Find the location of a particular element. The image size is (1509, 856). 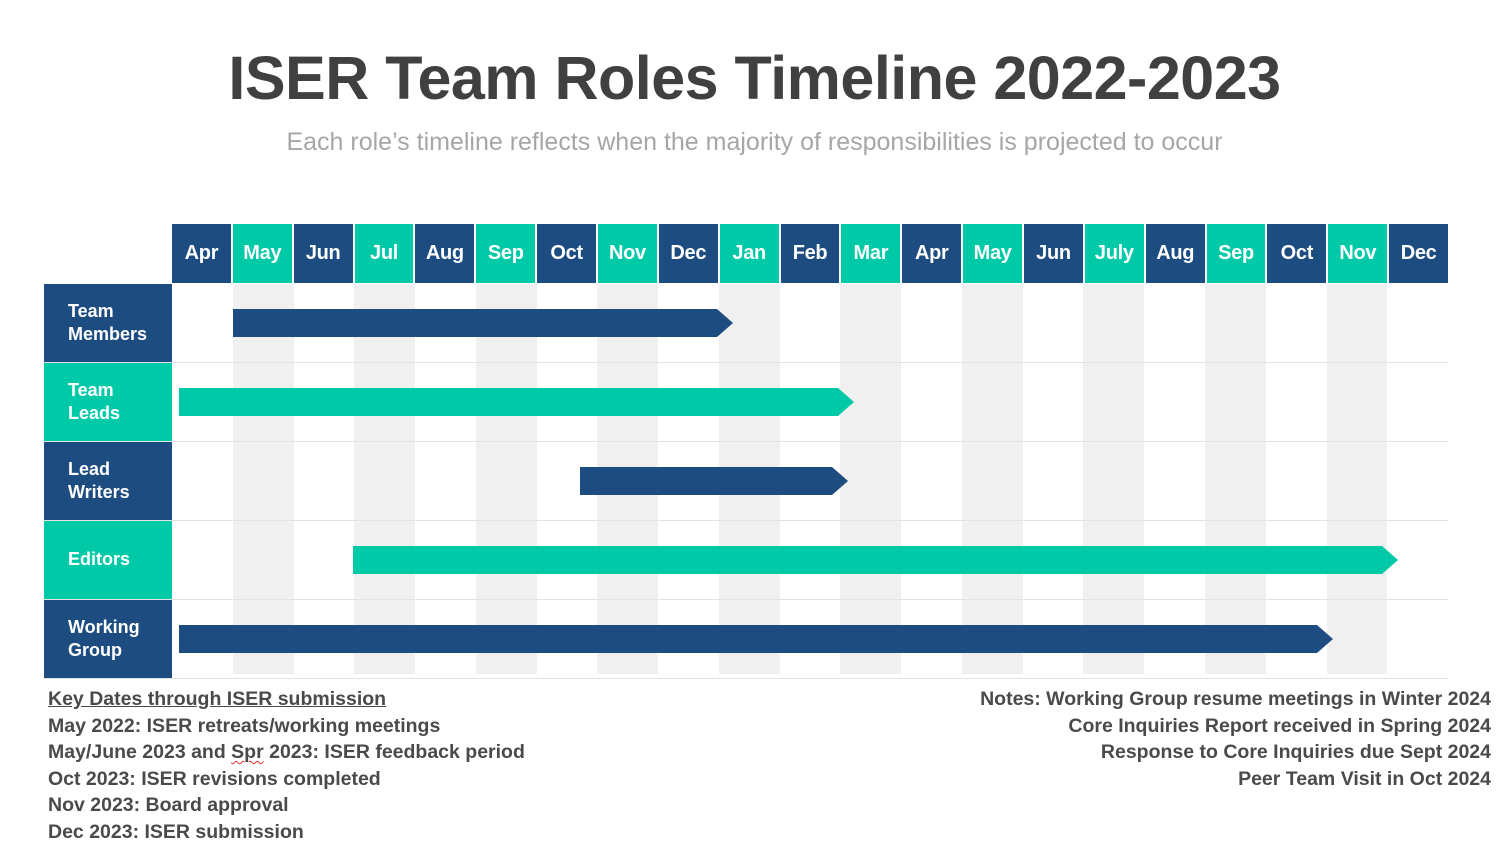

notes-line: Peer Team Visit in Oct 2024 is located at coordinates (1364, 778).